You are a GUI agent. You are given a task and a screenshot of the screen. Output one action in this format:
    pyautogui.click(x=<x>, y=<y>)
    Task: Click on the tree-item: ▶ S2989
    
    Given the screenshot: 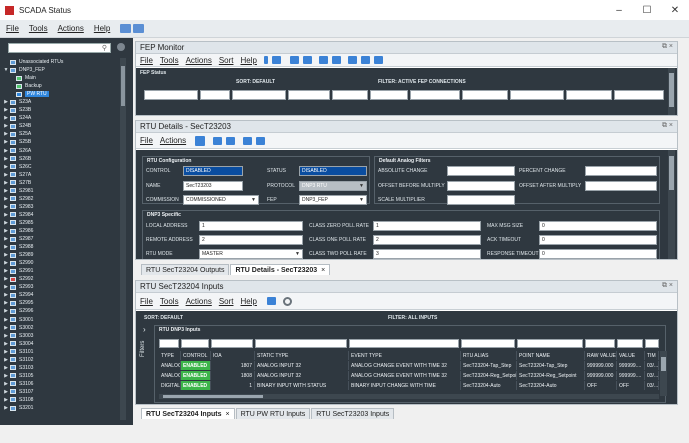 What is the action you would take?
    pyautogui.click(x=60, y=255)
    